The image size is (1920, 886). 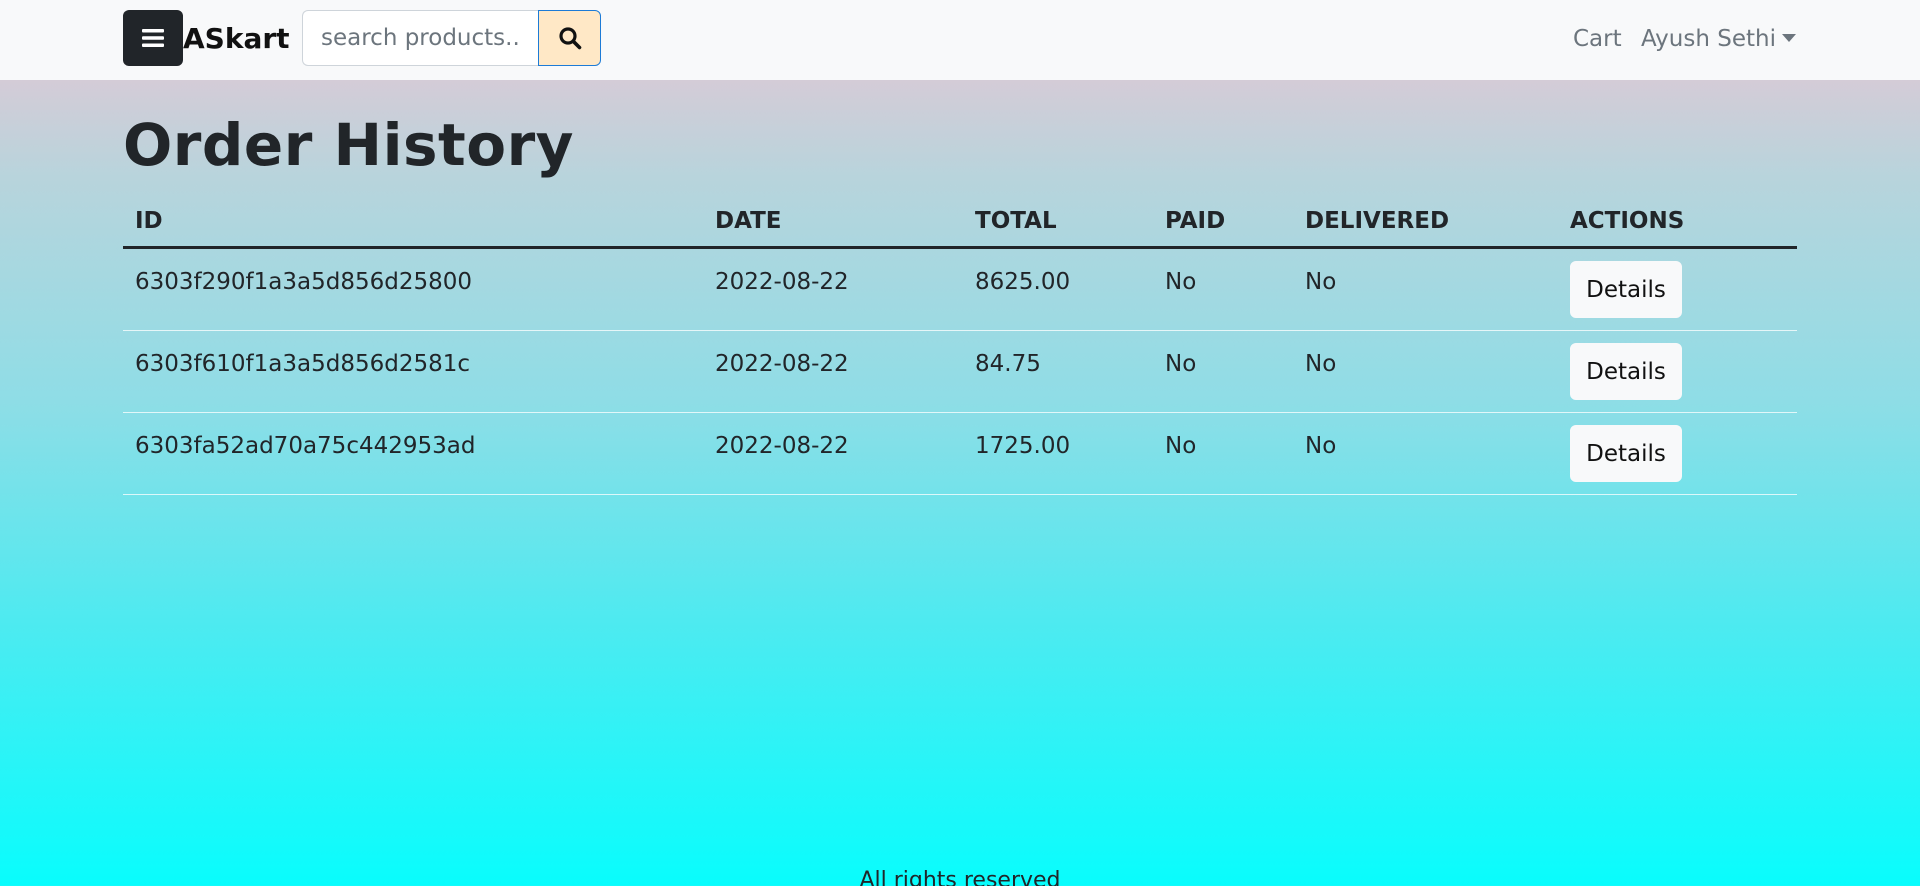 I want to click on search-icon, so click(x=569, y=38).